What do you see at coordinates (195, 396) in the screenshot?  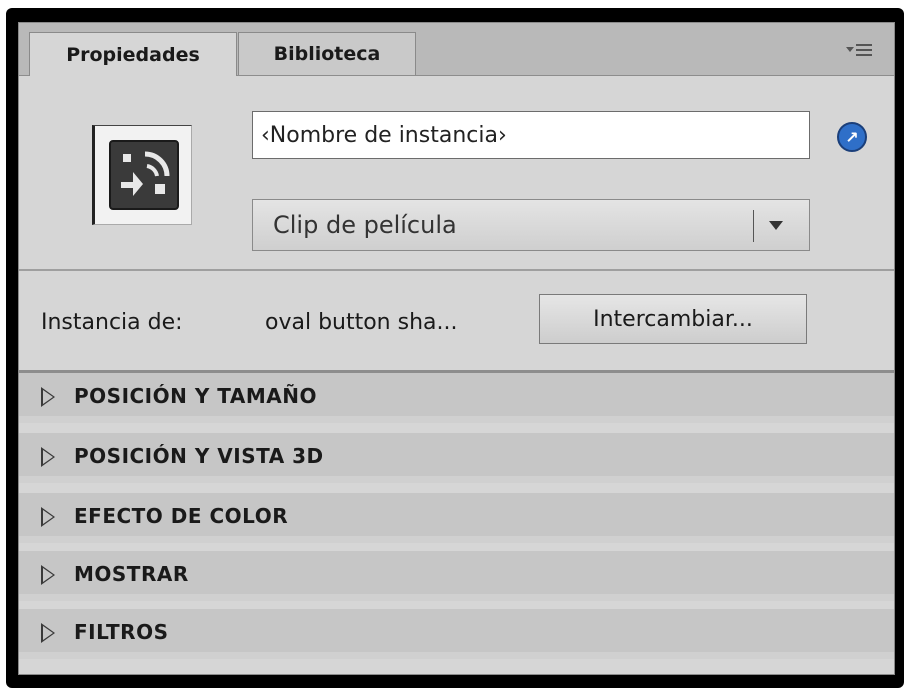 I see `section-title: POSICIÓN Y TAMAÑO` at bounding box center [195, 396].